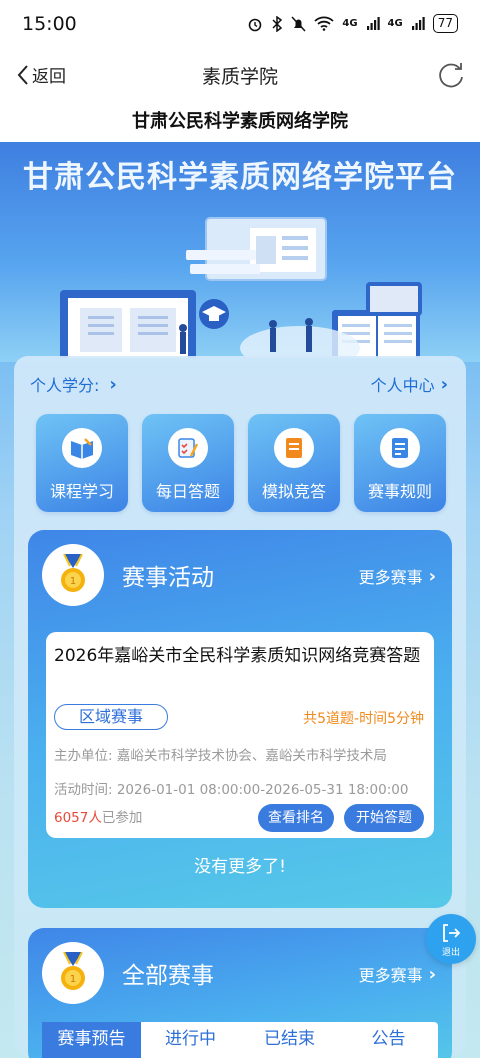 The height and width of the screenshot is (1058, 480). What do you see at coordinates (78, 818) in the screenshot?
I see `joined-number: 6057人` at bounding box center [78, 818].